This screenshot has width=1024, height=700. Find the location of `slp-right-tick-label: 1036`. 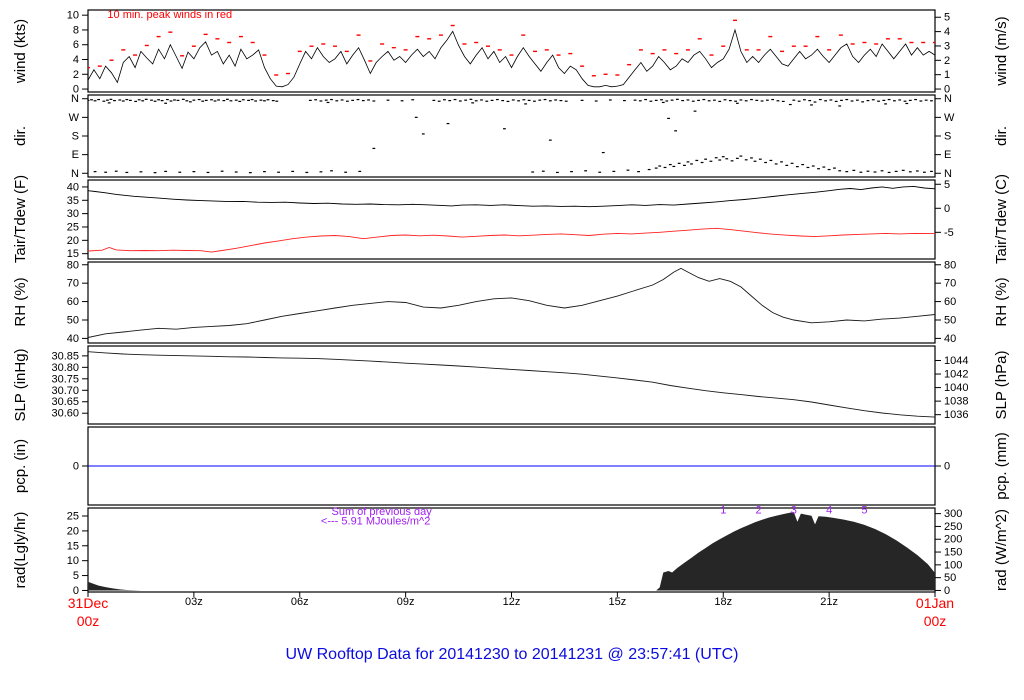

slp-right-tick-label: 1036 is located at coordinates (956, 415).